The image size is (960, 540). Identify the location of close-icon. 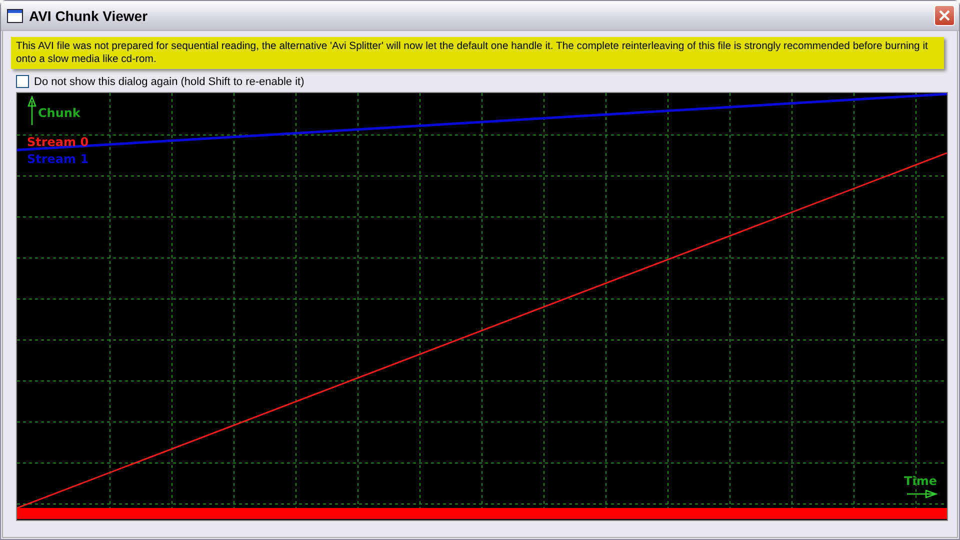
(944, 15).